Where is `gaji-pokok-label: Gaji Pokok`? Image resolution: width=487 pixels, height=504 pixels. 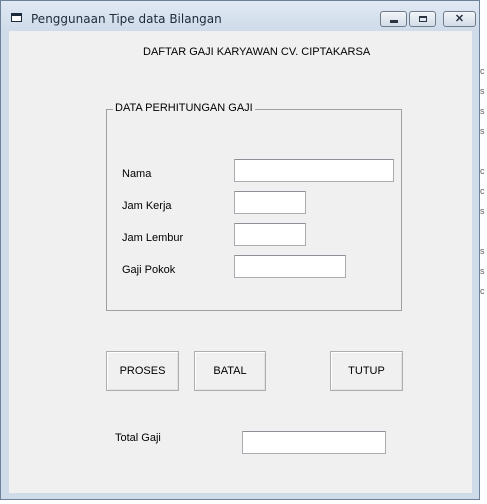 gaji-pokok-label: Gaji Pokok is located at coordinates (149, 270).